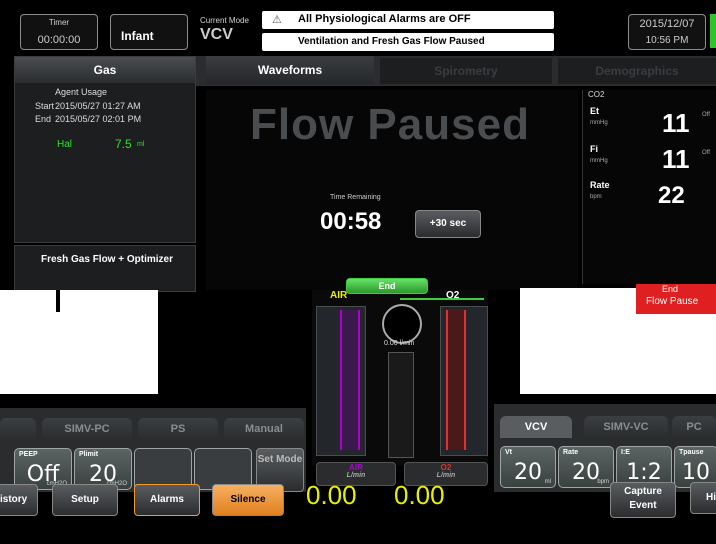 This screenshot has width=716, height=544. Describe the element at coordinates (713, 31) in the screenshot. I see `status-indicator` at that location.